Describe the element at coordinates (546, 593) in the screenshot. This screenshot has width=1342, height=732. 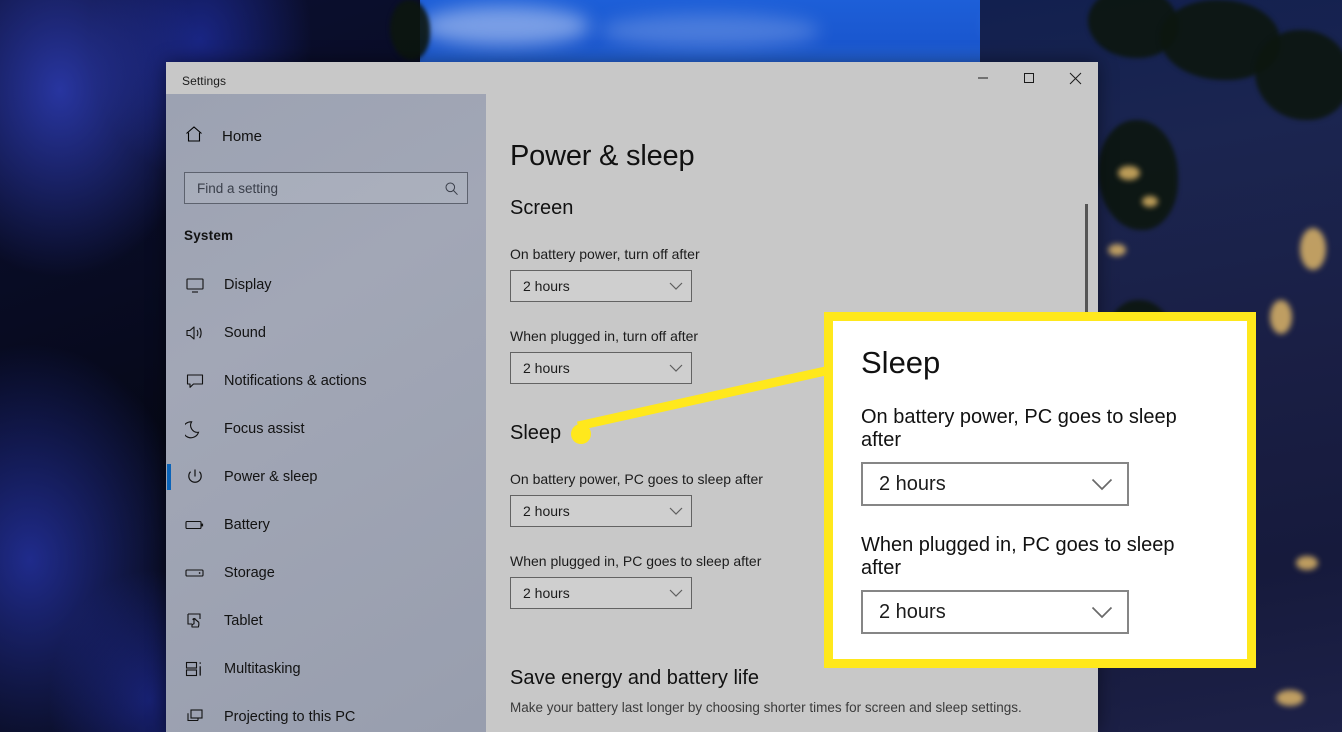
I see `sleep-plugged-value: 2 hours` at that location.